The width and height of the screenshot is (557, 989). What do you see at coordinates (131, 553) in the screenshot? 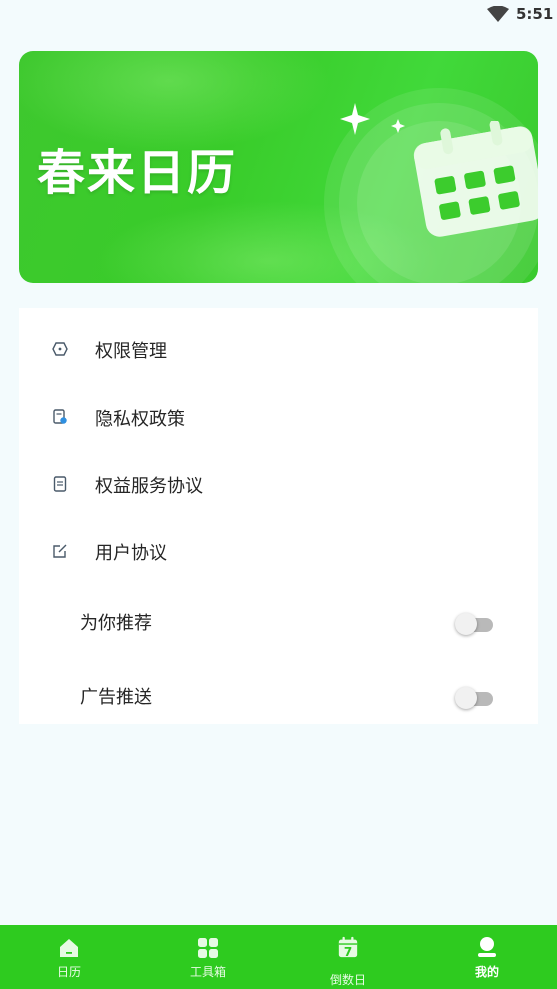
I see `menu-item-label: 用户协议` at bounding box center [131, 553].